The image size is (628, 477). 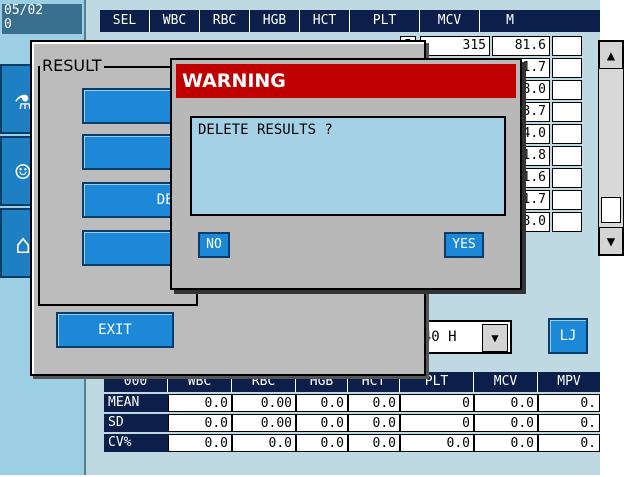 What do you see at coordinates (265, 130) in the screenshot?
I see `warning-message: DELETE RESULTS ?` at bounding box center [265, 130].